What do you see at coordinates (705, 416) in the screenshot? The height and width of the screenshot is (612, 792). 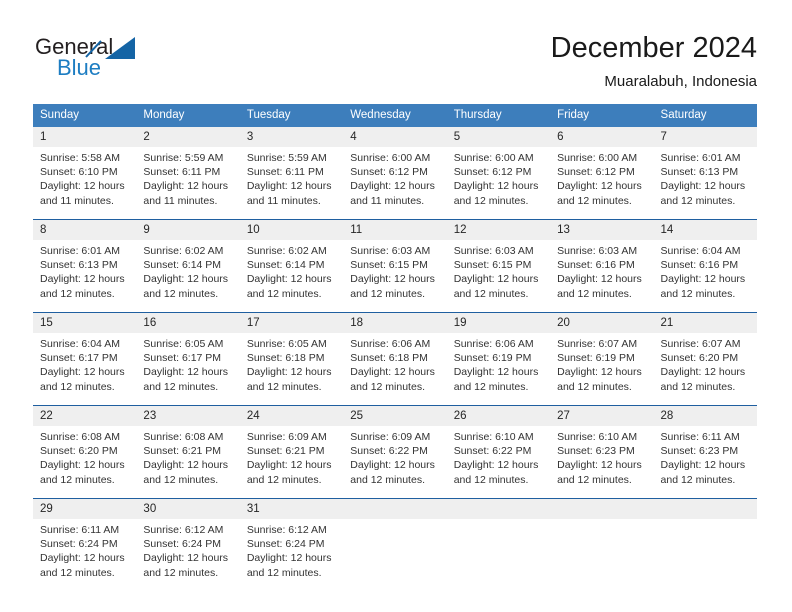 I see `day-number: 28` at bounding box center [705, 416].